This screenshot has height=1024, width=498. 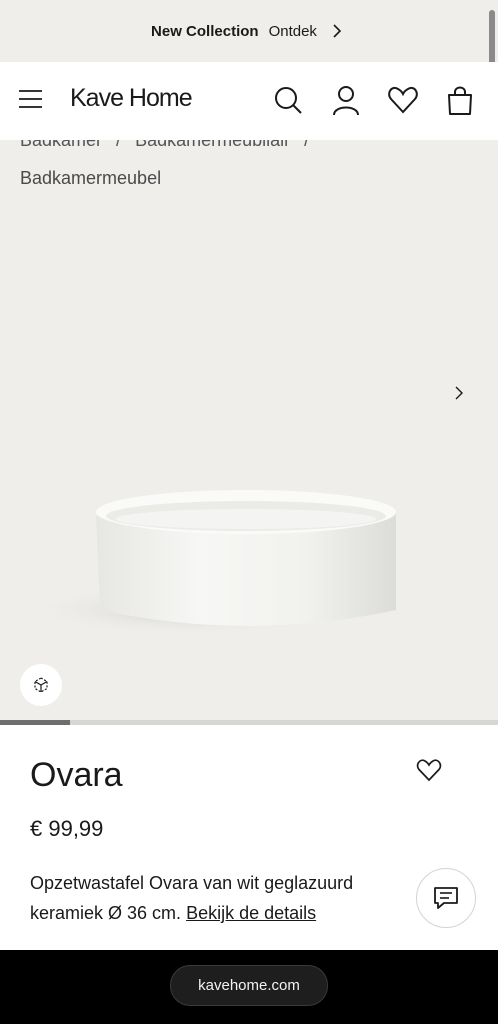 I want to click on promo-link: Ontdek, so click(x=293, y=31).